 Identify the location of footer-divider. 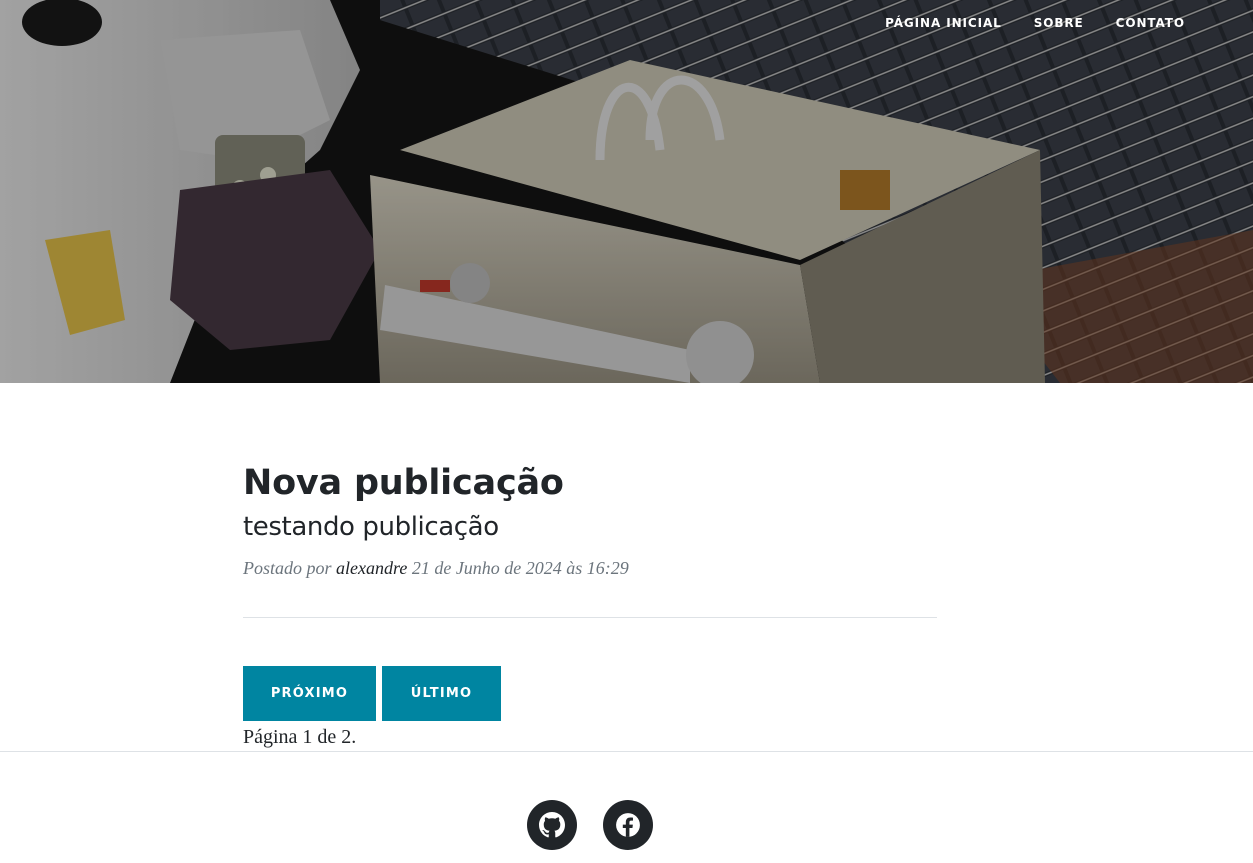
(626, 751).